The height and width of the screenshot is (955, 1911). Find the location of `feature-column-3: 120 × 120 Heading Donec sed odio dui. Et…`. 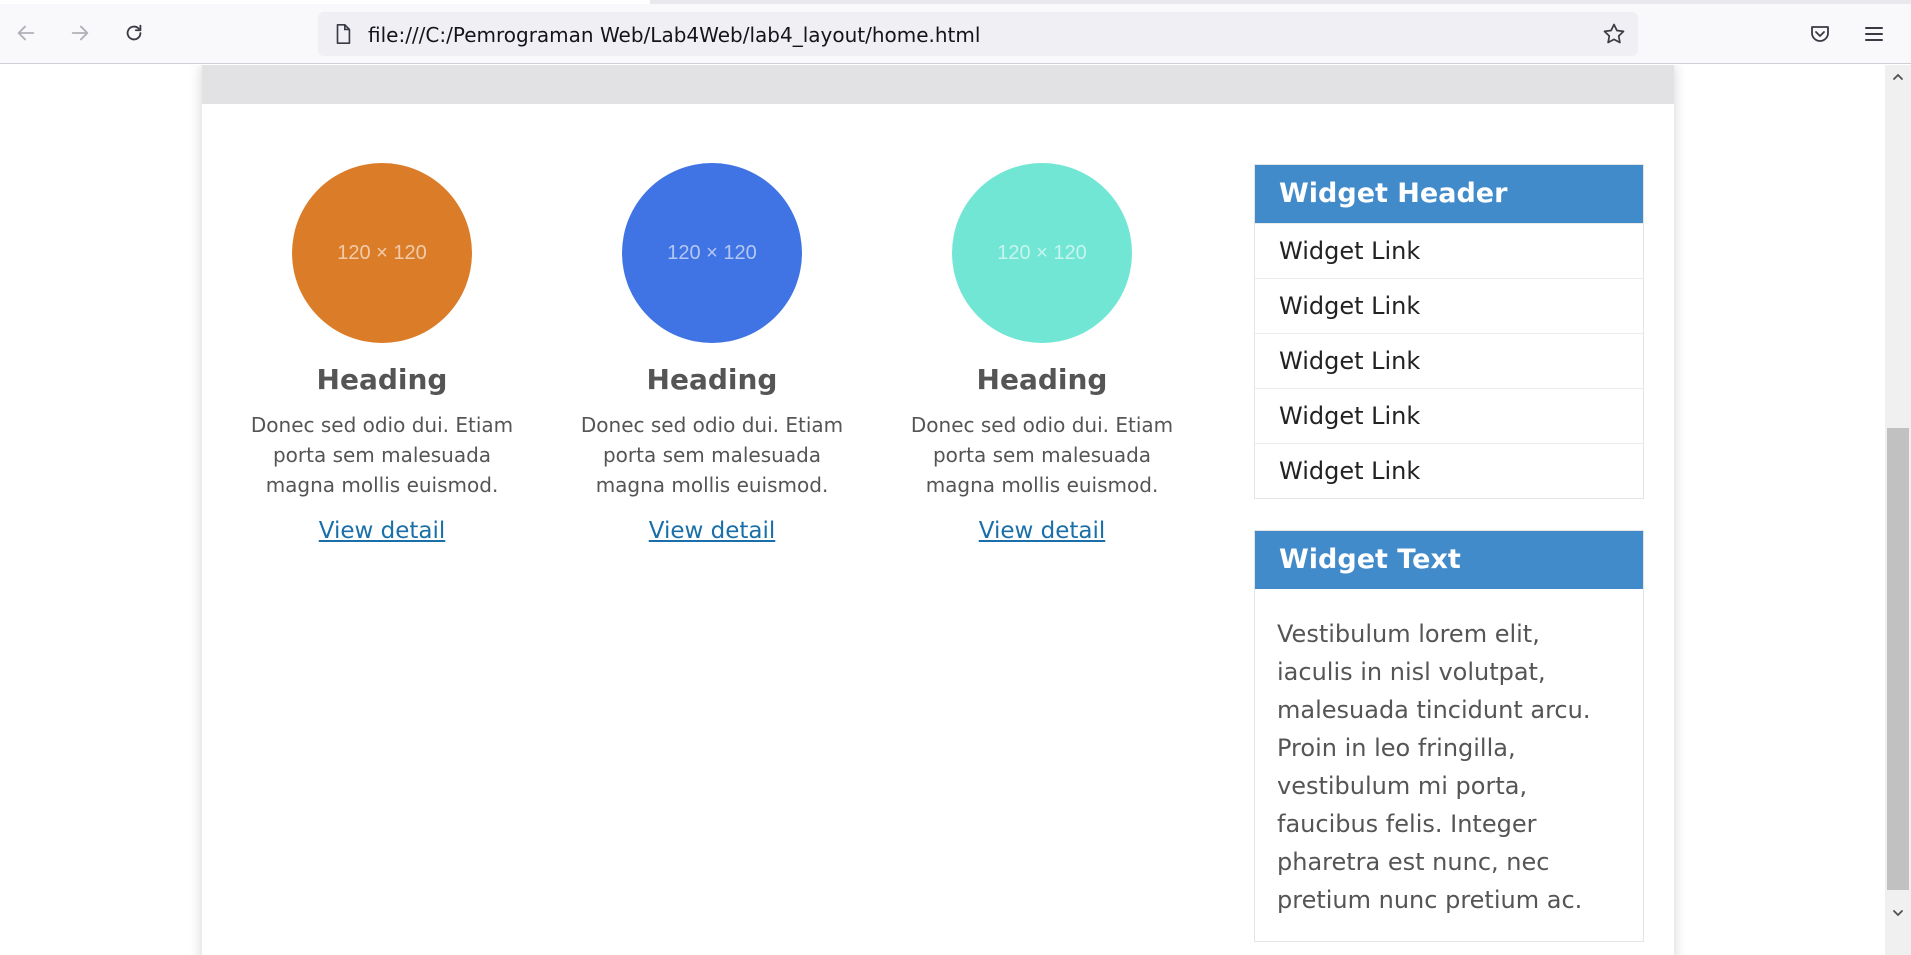

feature-column-3: 120 × 120 Heading Donec sed odio dui. Et… is located at coordinates (1042, 353).